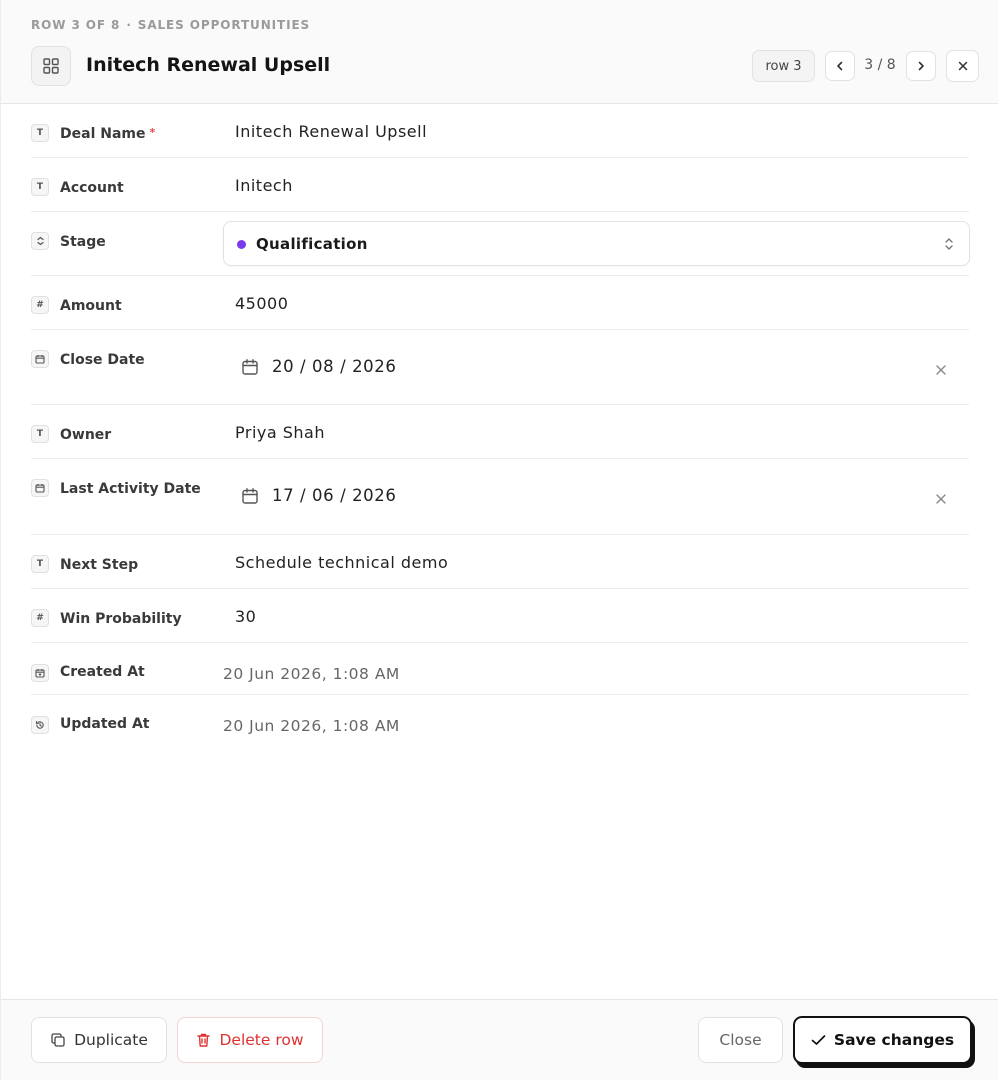 Image resolution: width=998 pixels, height=1080 pixels. I want to click on stage-selected-value: Qualification, so click(312, 244).